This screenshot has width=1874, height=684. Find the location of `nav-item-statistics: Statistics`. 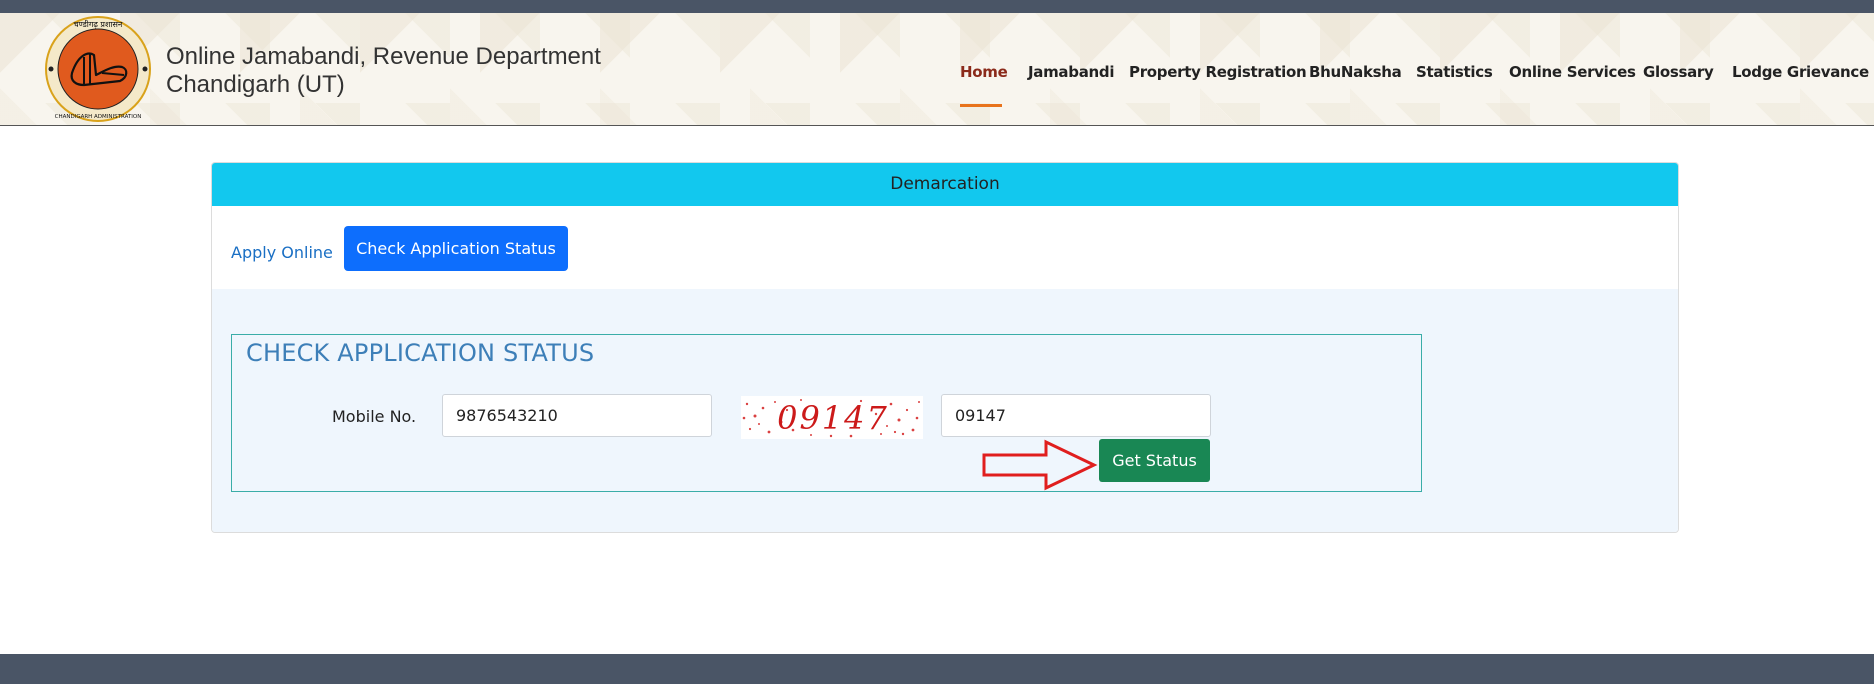

nav-item-statistics: Statistics is located at coordinates (1454, 72).